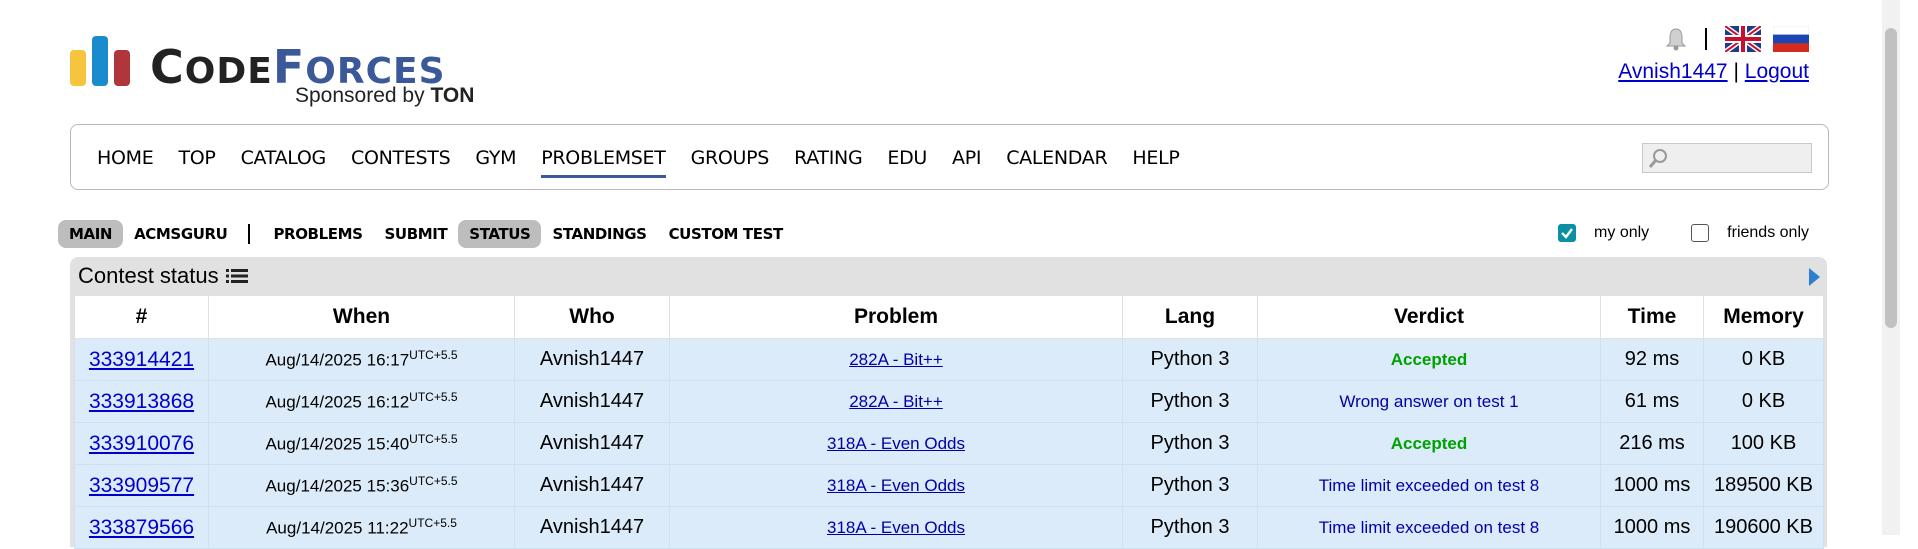 The image size is (1918, 549). What do you see at coordinates (726, 234) in the screenshot?
I see `submenu-item-custom-test: CUSTOM TEST` at bounding box center [726, 234].